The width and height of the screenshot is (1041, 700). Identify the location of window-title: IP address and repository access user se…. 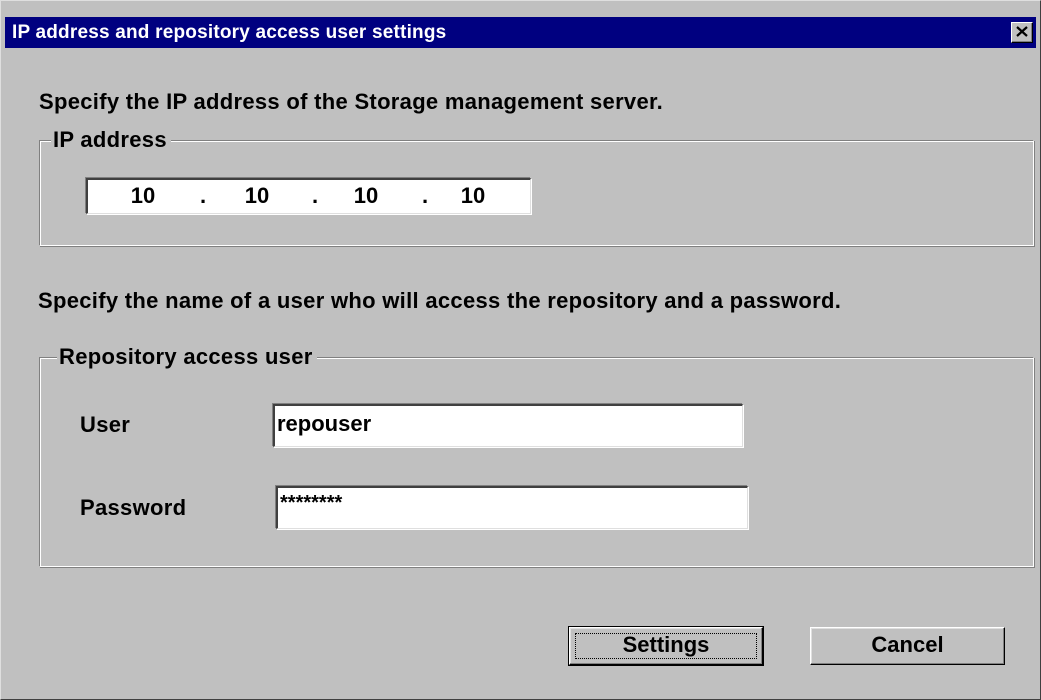
(229, 32).